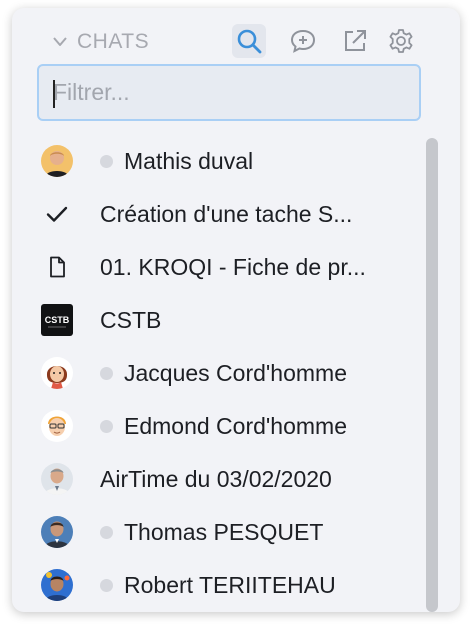  Describe the element at coordinates (131, 319) in the screenshot. I see `chat-item-label: CSTB` at that location.